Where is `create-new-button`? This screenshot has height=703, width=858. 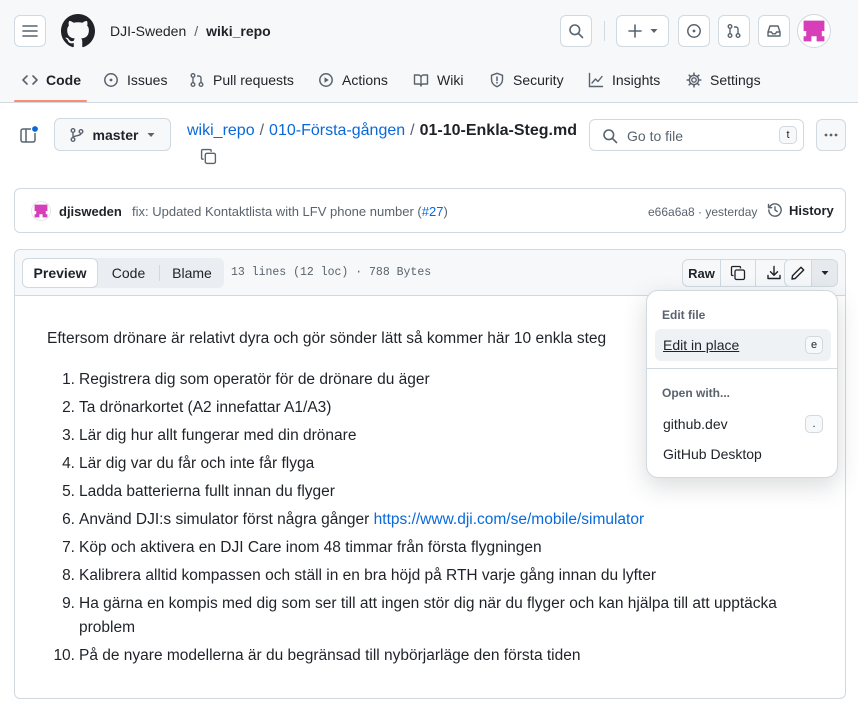
create-new-button is located at coordinates (642, 31).